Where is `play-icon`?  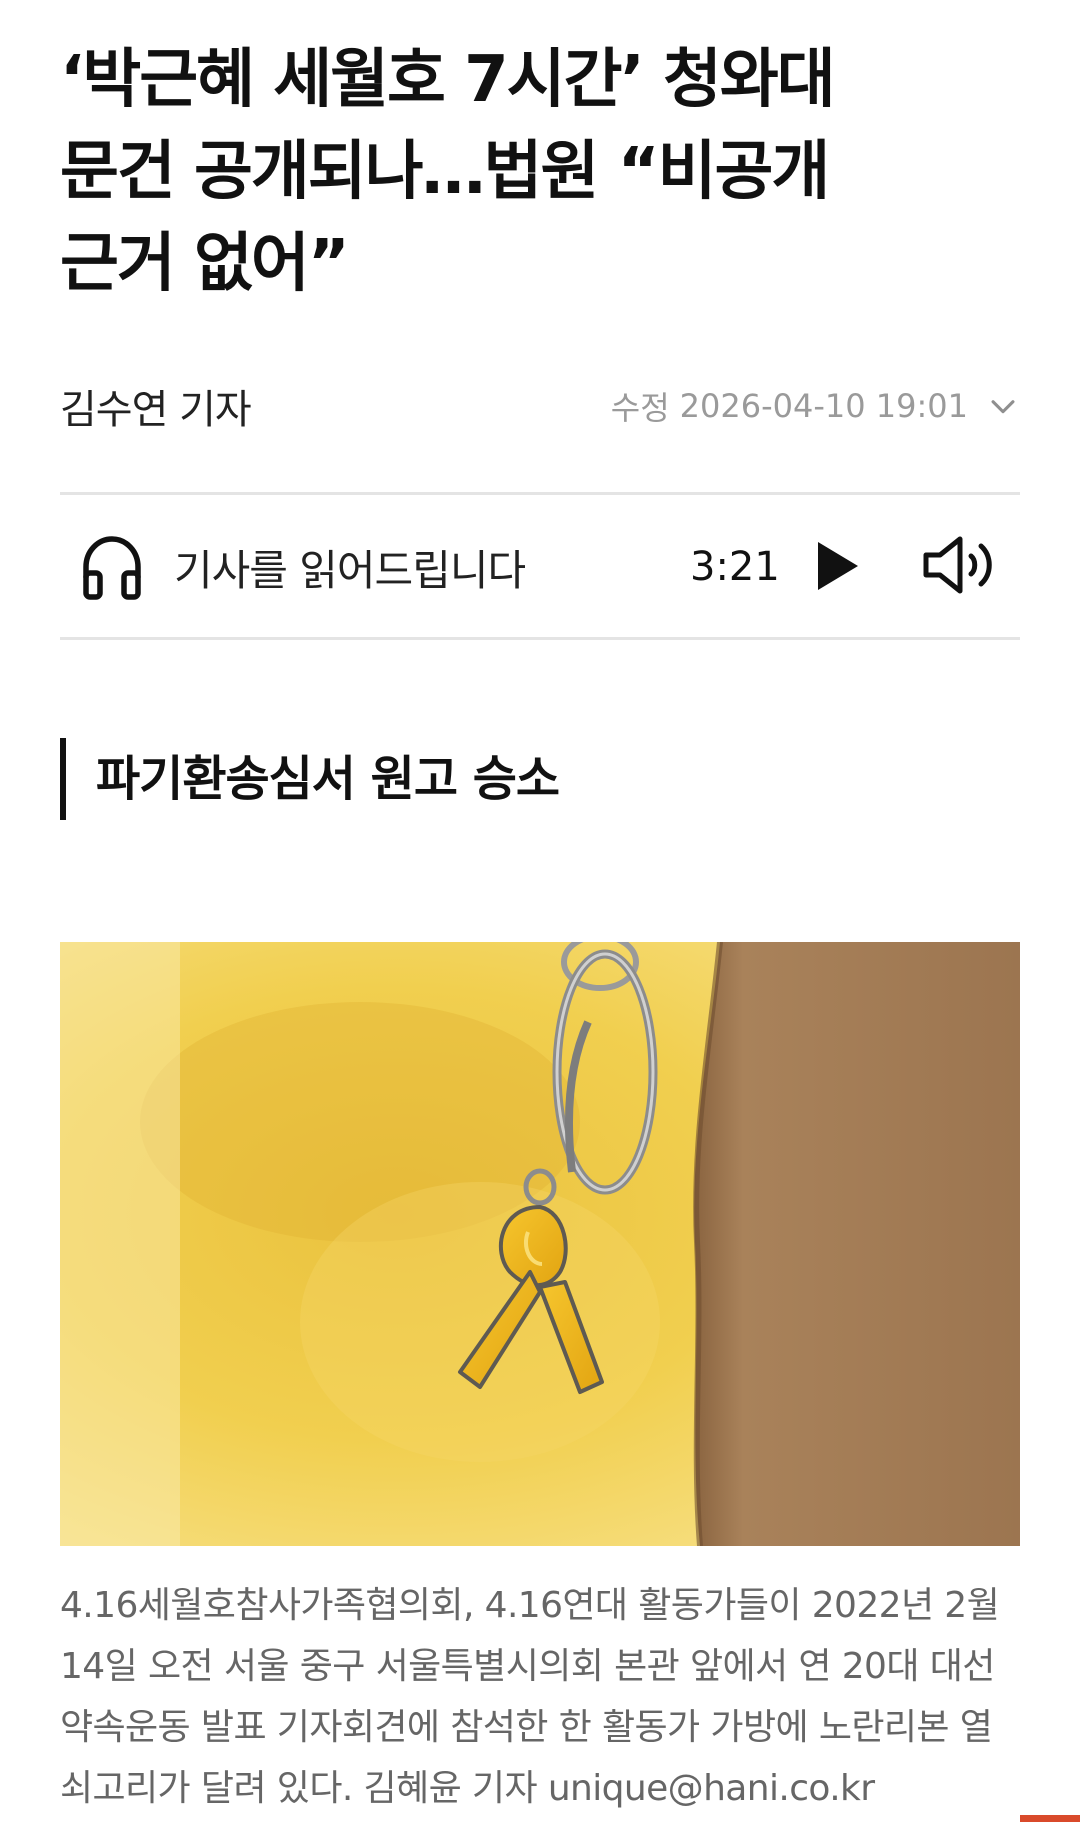 play-icon is located at coordinates (837, 566).